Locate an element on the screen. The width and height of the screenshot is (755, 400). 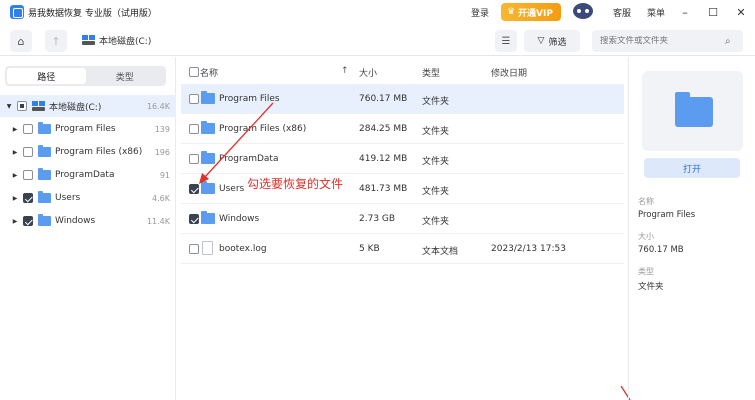
table-row: Windows 2.73 GB 文件夹 is located at coordinates (402, 219).